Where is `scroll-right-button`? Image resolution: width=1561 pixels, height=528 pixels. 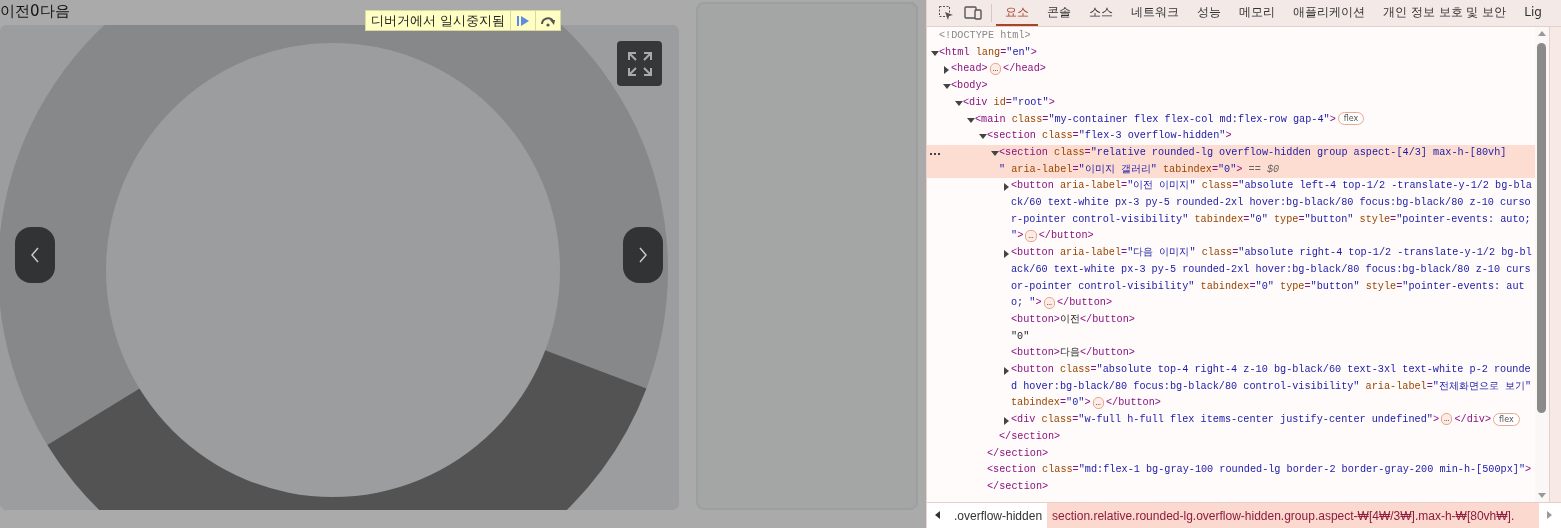 scroll-right-button is located at coordinates (1550, 515).